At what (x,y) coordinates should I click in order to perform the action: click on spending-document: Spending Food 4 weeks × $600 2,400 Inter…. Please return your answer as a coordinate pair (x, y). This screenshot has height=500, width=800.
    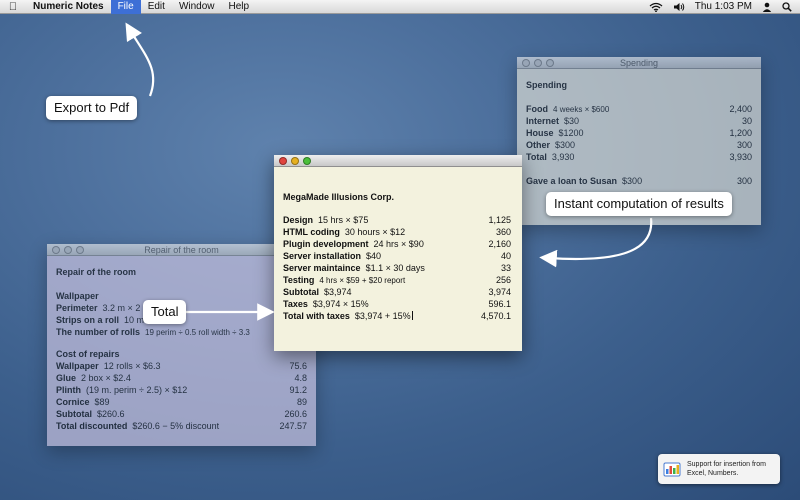
    Looking at the image, I should click on (639, 133).